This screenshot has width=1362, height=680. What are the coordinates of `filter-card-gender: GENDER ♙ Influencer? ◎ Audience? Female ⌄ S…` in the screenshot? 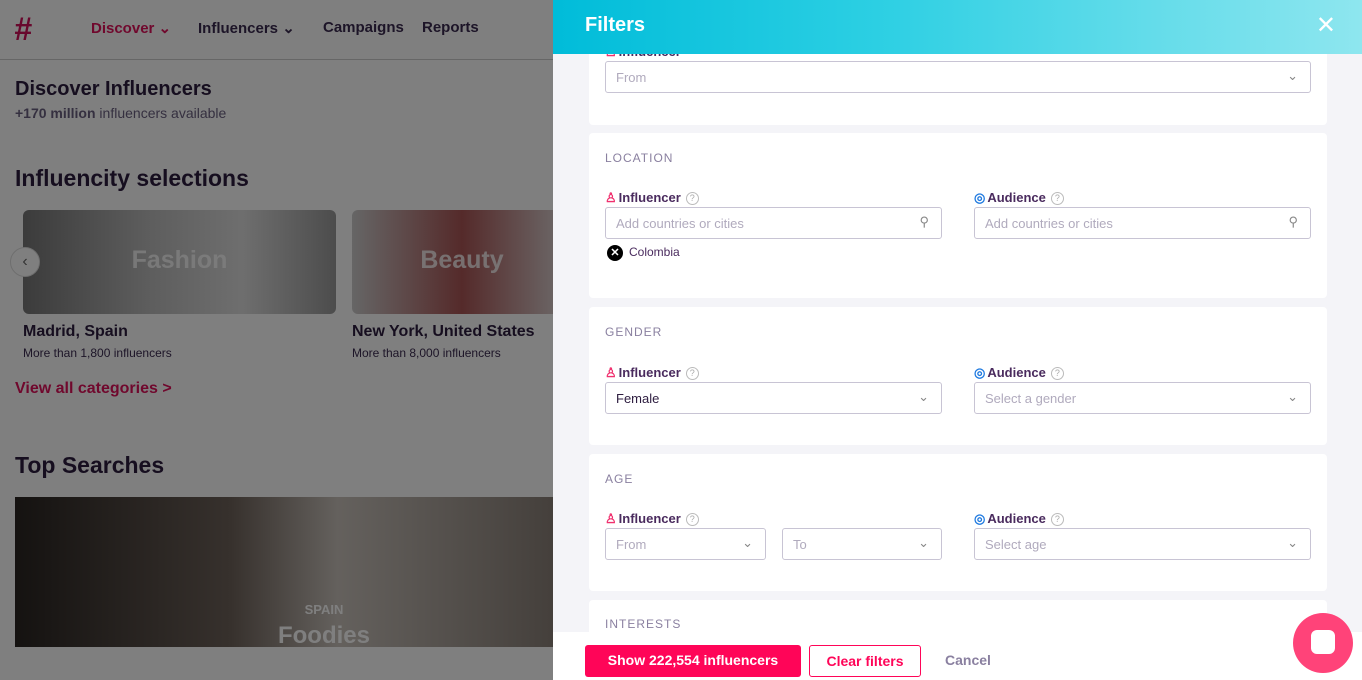 It's located at (958, 376).